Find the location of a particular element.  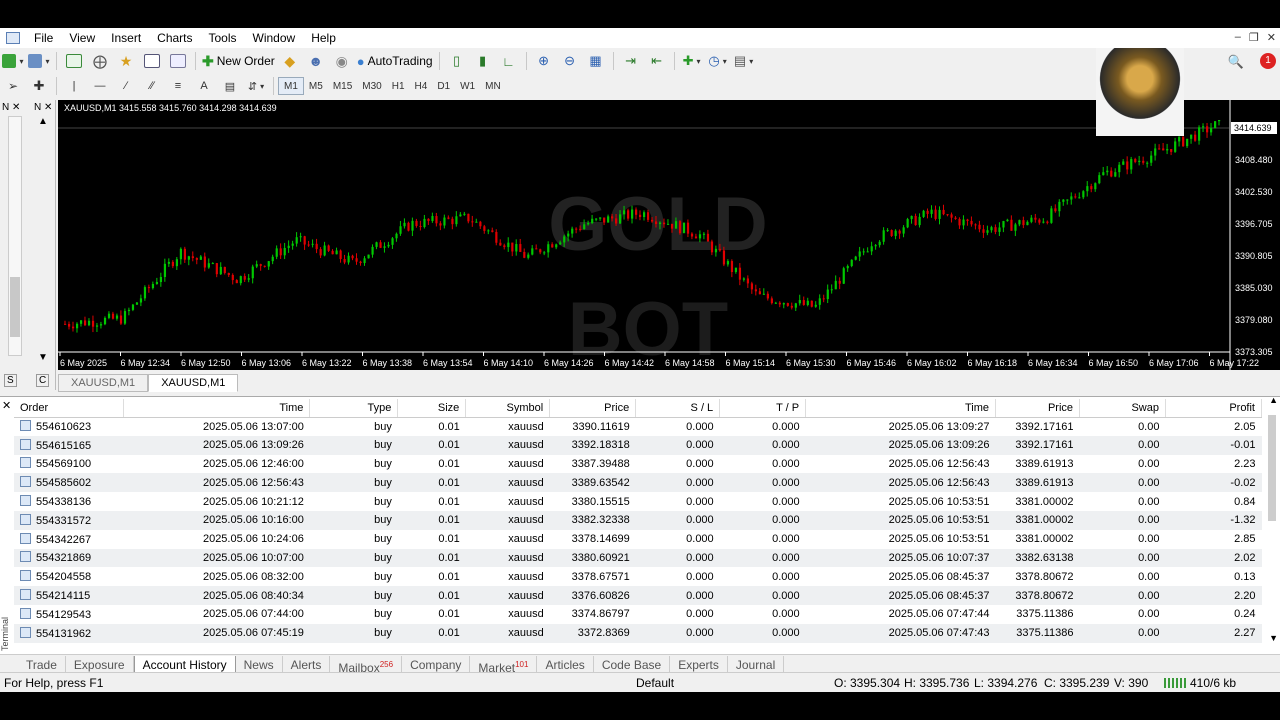

minimize-icon: – is located at coordinates (1238, 37).